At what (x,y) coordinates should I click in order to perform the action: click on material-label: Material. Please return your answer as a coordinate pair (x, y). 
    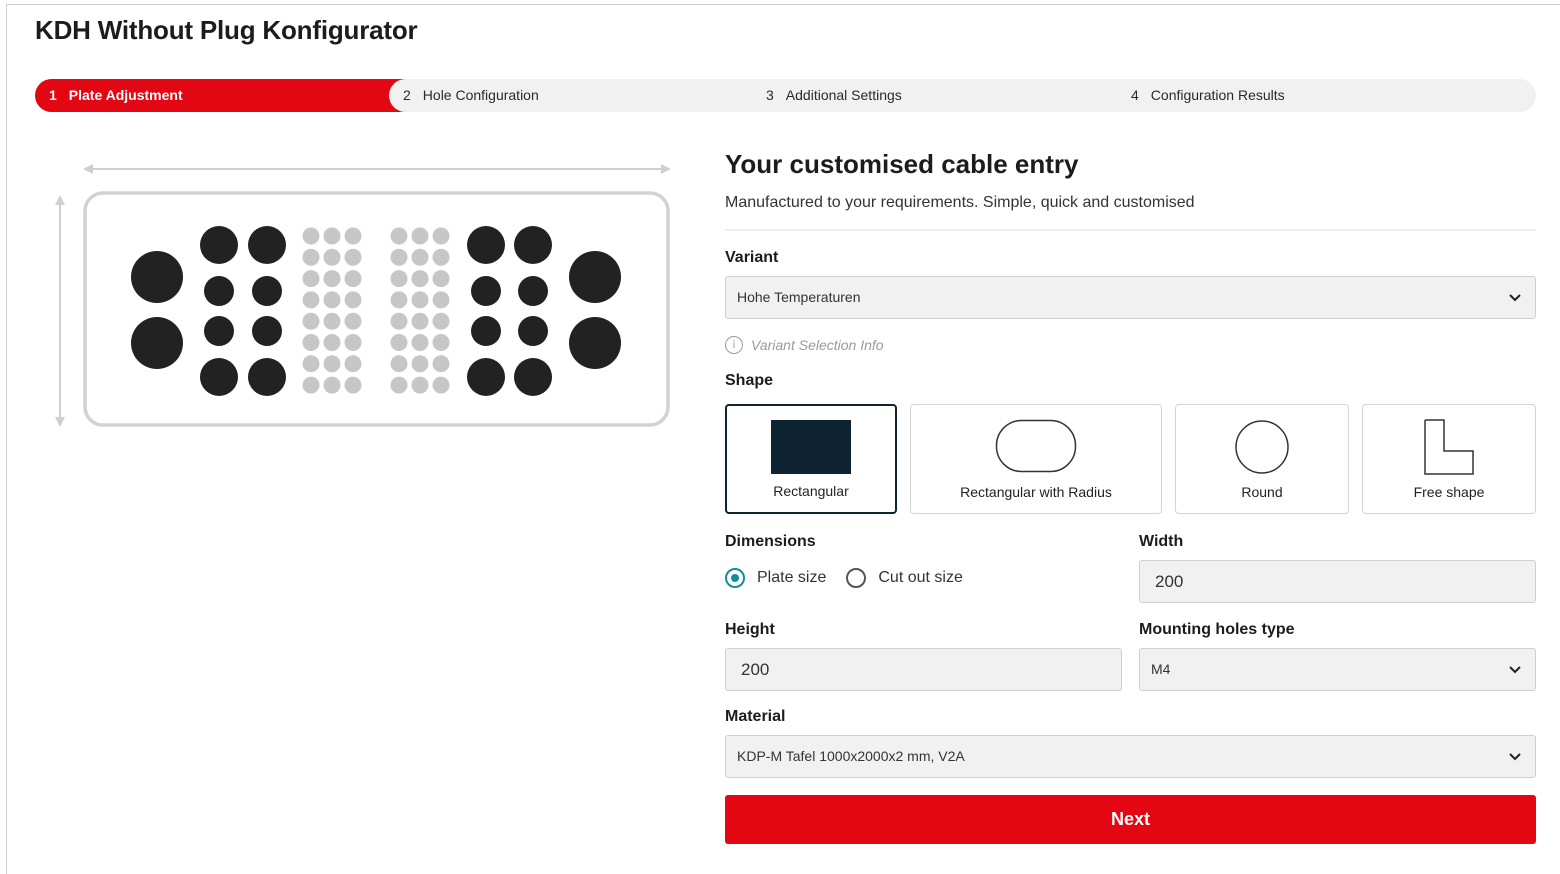
    Looking at the image, I should click on (755, 716).